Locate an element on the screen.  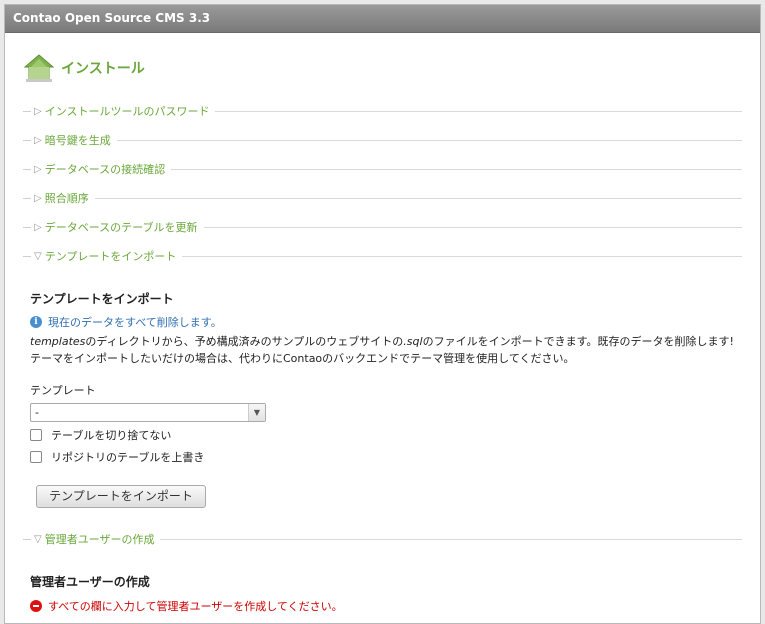
page-heading: インストール is located at coordinates (84, 68).